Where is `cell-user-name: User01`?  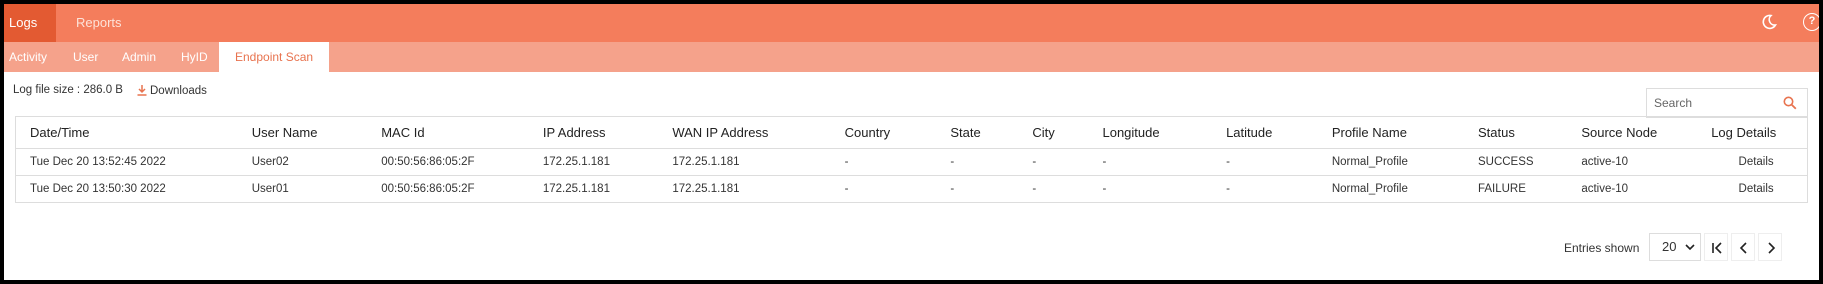 cell-user-name: User01 is located at coordinates (302, 189).